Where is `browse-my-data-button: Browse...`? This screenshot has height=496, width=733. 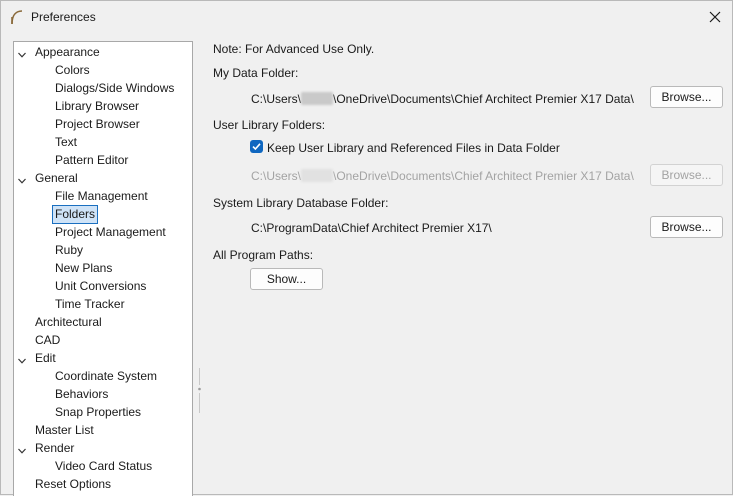 browse-my-data-button: Browse... is located at coordinates (686, 97).